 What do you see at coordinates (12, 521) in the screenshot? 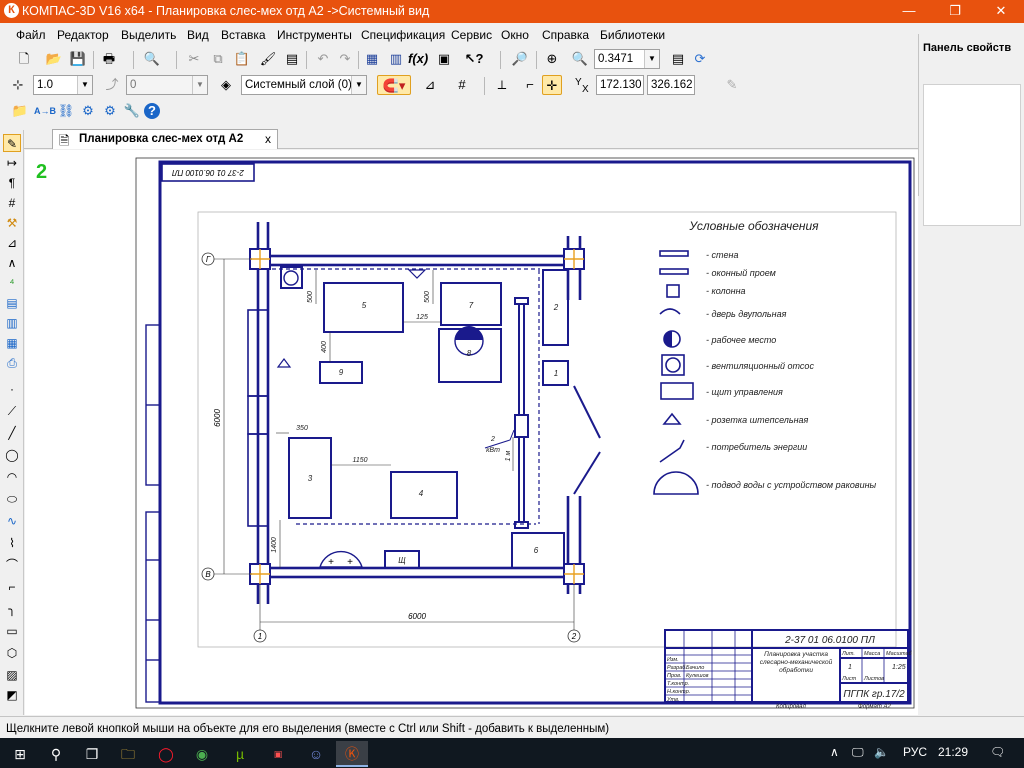
I see `spline-icon: ∿` at bounding box center [12, 521].